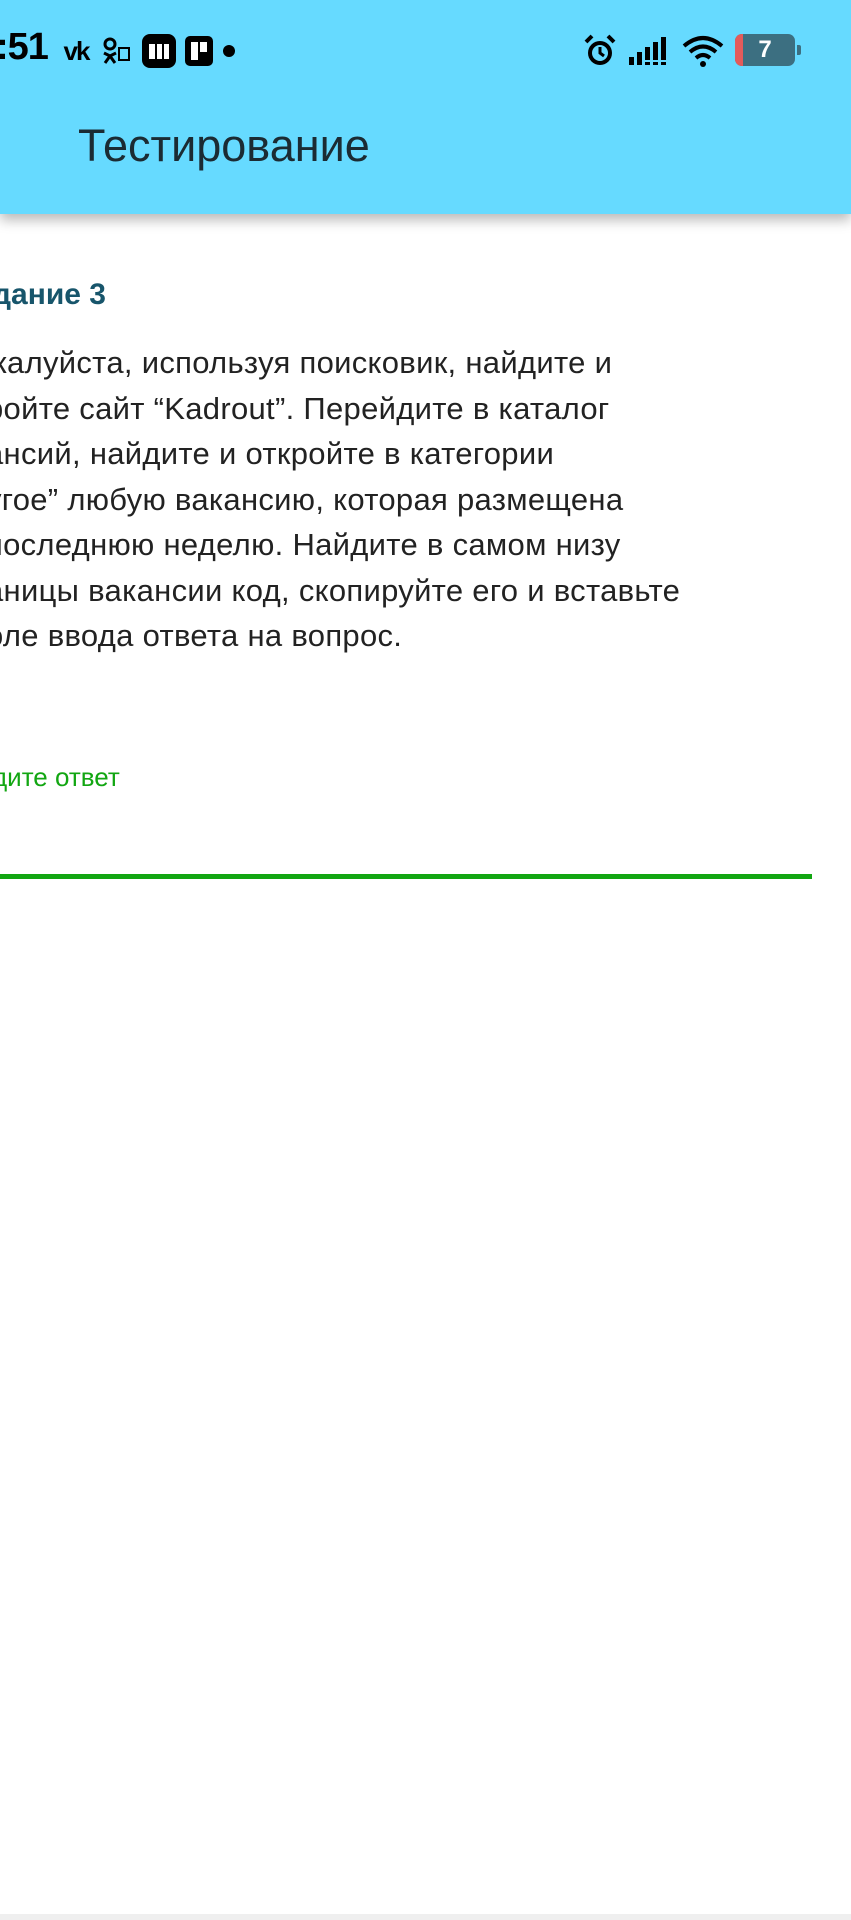 The height and width of the screenshot is (1920, 851). Describe the element at coordinates (425, 107) in the screenshot. I see `header: :51 vk 7 Тестирование` at that location.